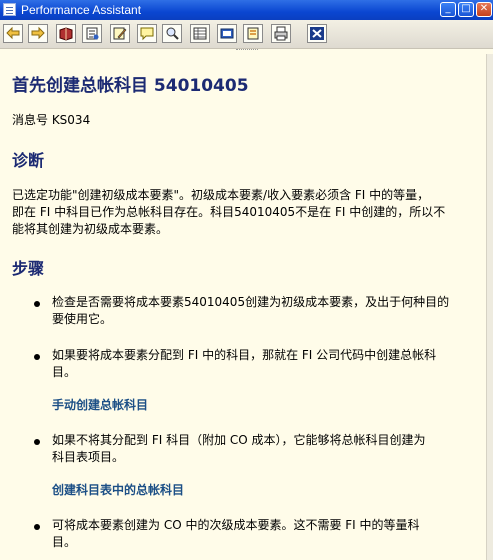 The height and width of the screenshot is (560, 493). I want to click on list-icon, so click(200, 33).